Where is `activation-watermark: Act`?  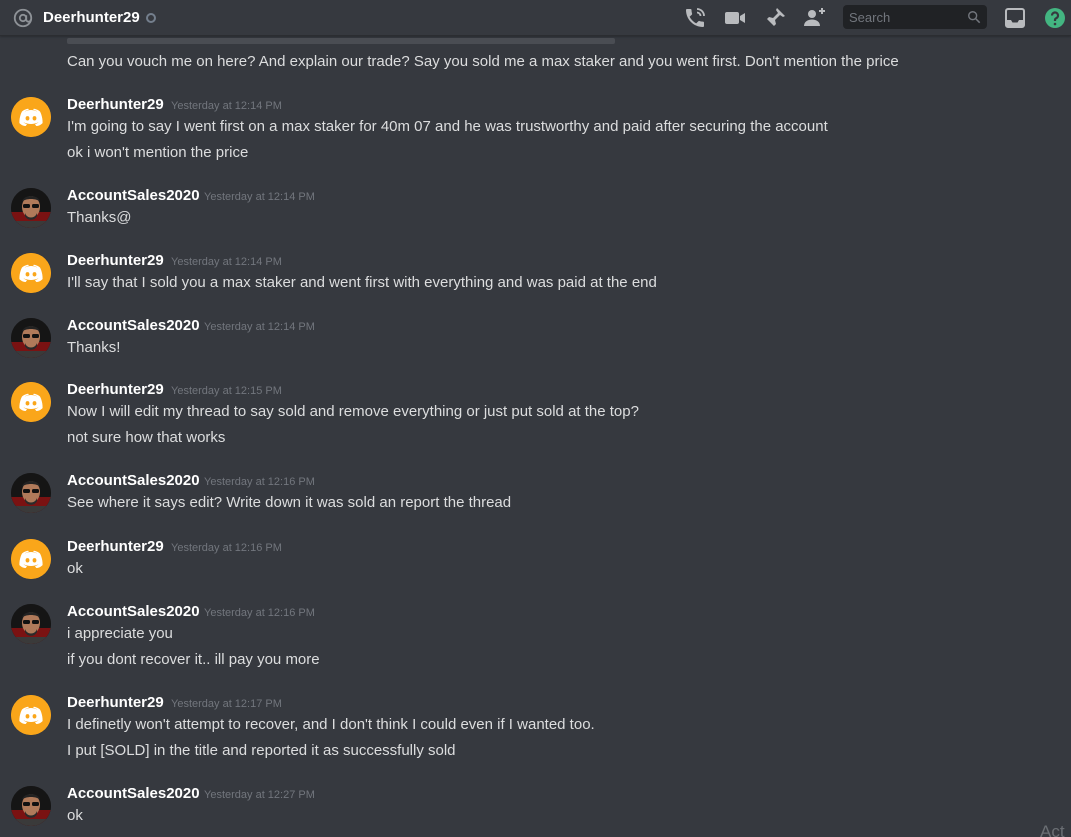 activation-watermark: Act is located at coordinates (1052, 829).